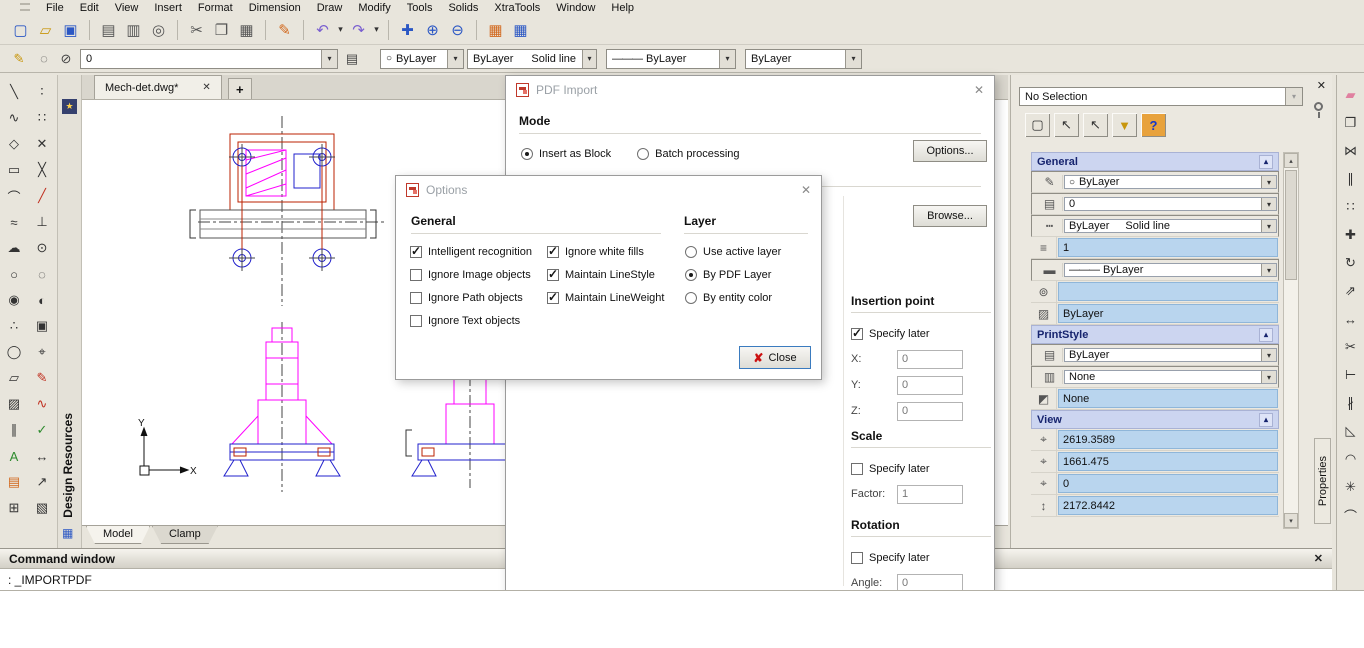 Image resolution: width=1364 pixels, height=648 pixels. I want to click on document-tab-active: Mech-det.dwg* ✕, so click(158, 87).